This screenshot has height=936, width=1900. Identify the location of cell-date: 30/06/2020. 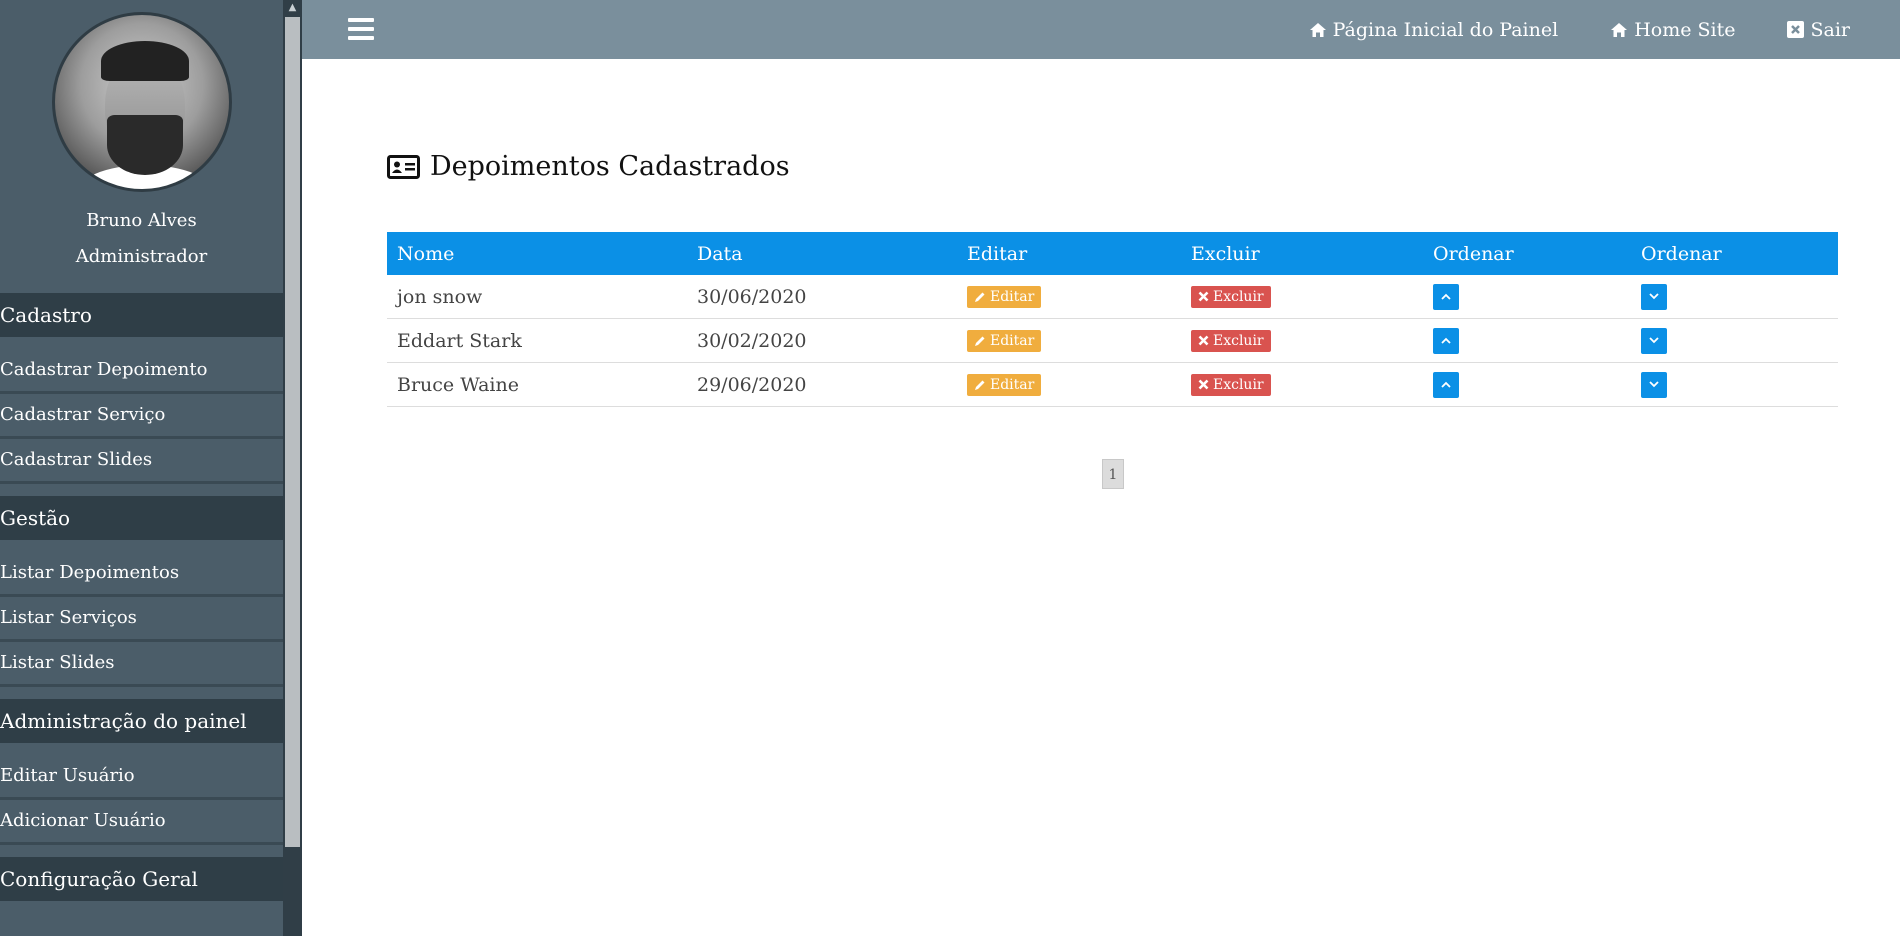
(822, 297).